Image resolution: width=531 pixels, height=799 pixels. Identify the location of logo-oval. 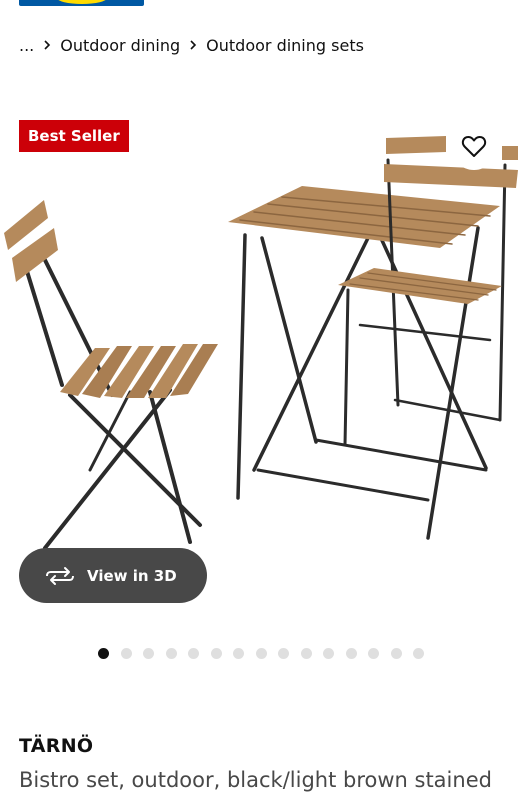
(82, 2).